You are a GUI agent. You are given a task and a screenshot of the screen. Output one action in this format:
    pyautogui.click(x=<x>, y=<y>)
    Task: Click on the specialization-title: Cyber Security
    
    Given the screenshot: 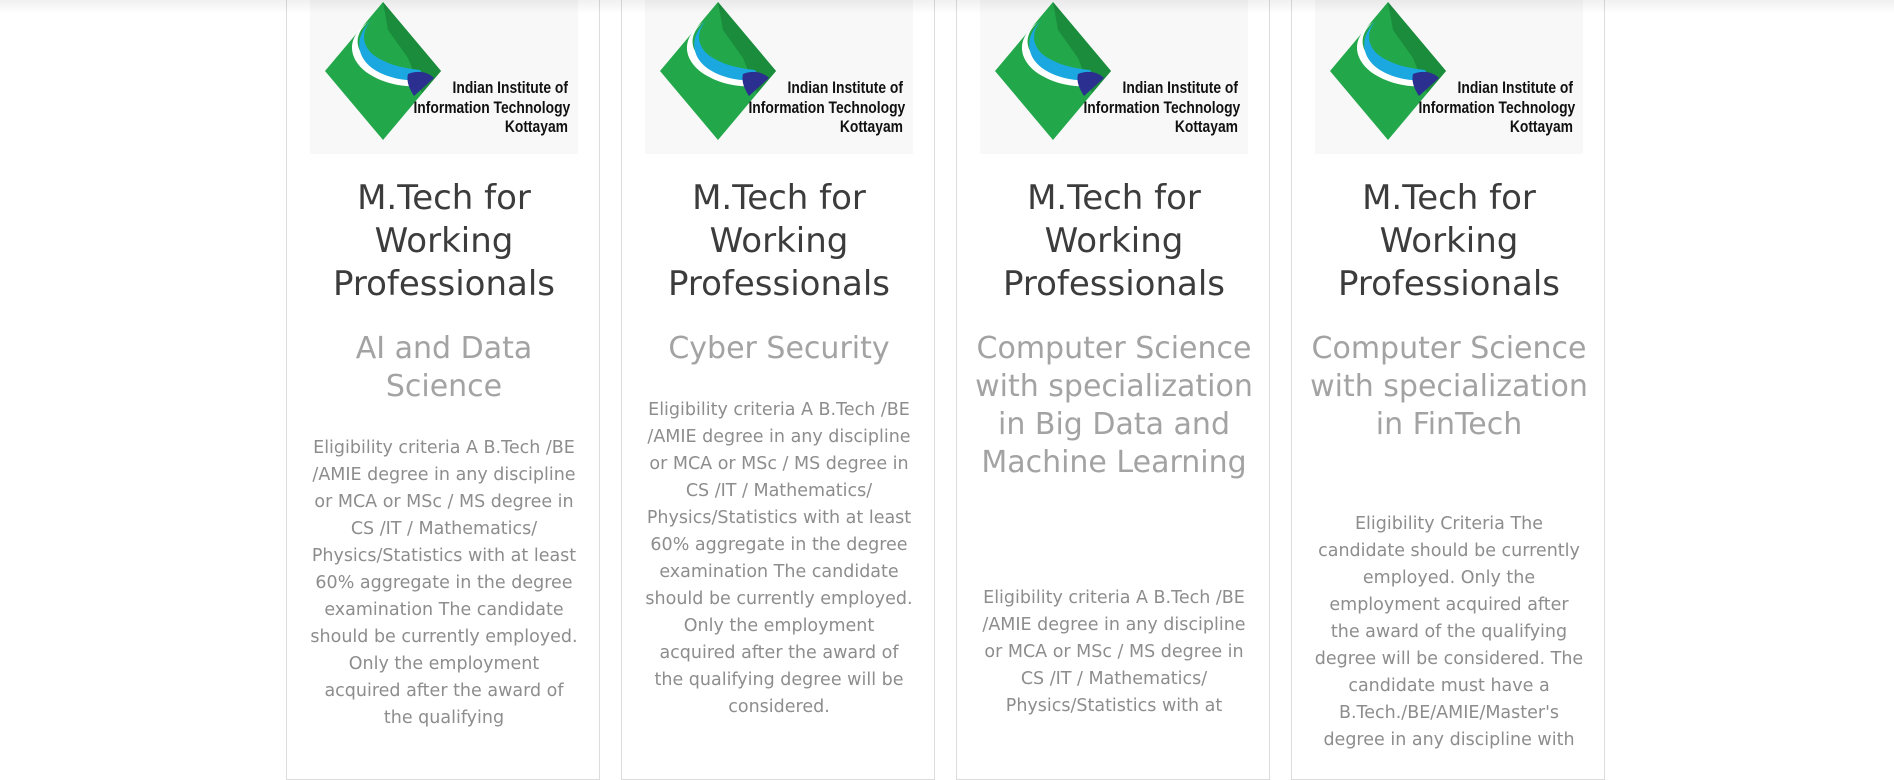 What is the action you would take?
    pyautogui.click(x=779, y=348)
    